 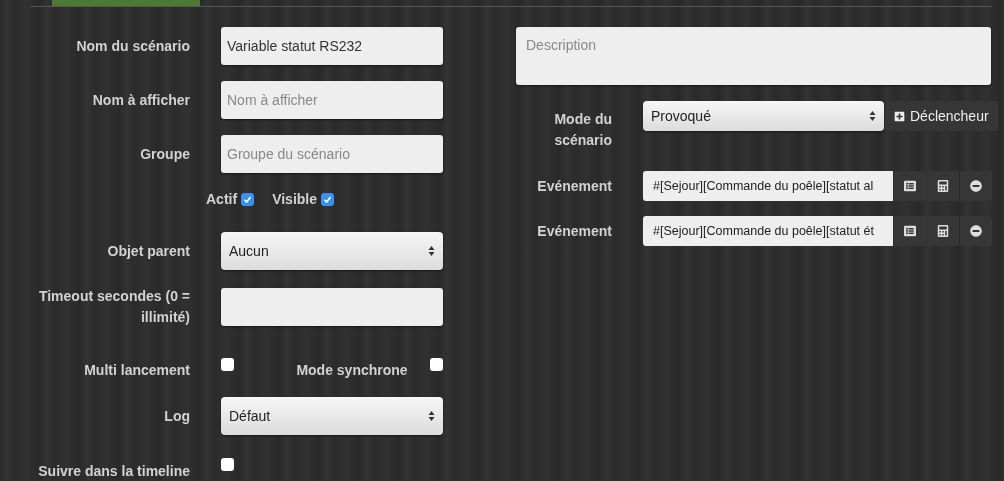 What do you see at coordinates (763, 116) in the screenshot?
I see `select-field: Provoqué` at bounding box center [763, 116].